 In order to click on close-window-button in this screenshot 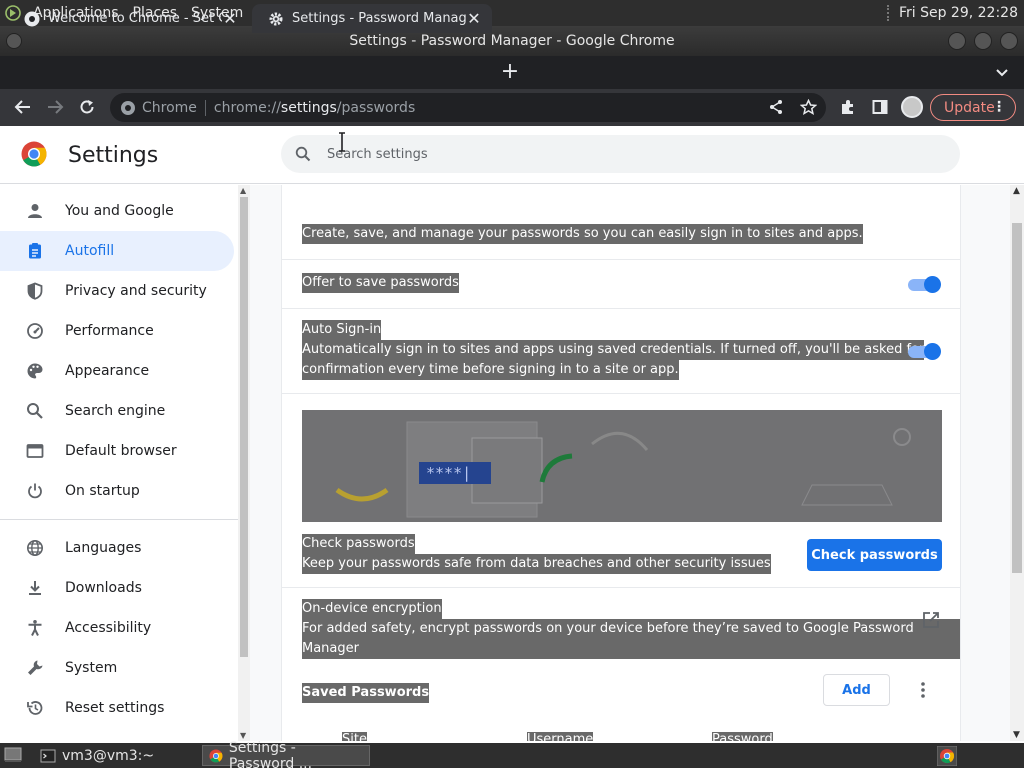, I will do `click(1009, 41)`.